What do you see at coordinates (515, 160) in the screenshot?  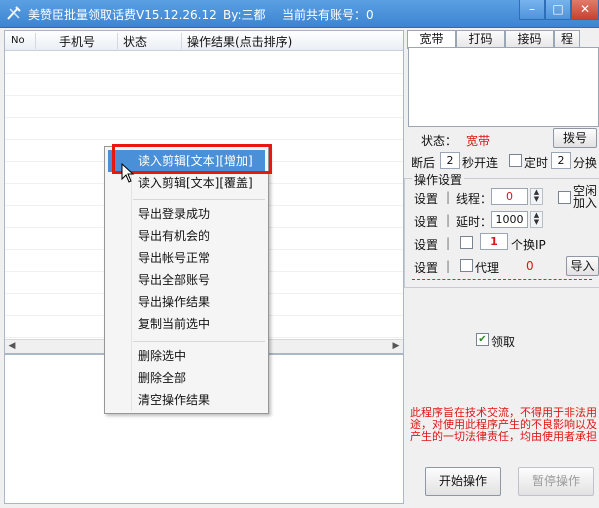 I see `timer-checkbox` at bounding box center [515, 160].